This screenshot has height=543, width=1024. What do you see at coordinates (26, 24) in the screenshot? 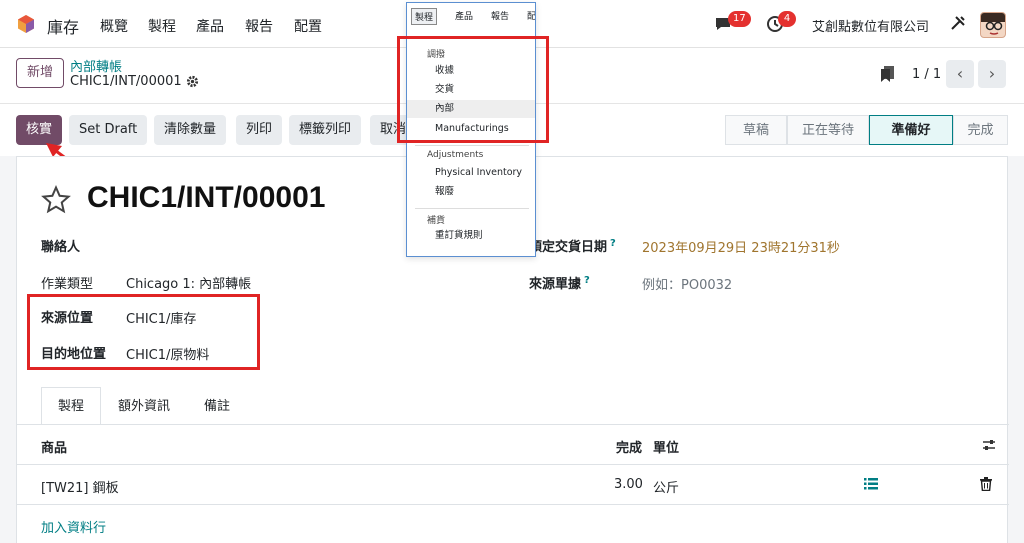
I see `inventory-app-icon` at bounding box center [26, 24].